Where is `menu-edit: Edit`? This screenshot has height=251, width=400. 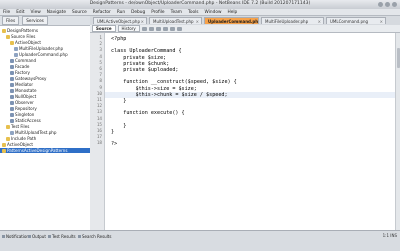 menu-edit: Edit is located at coordinates (20, 12).